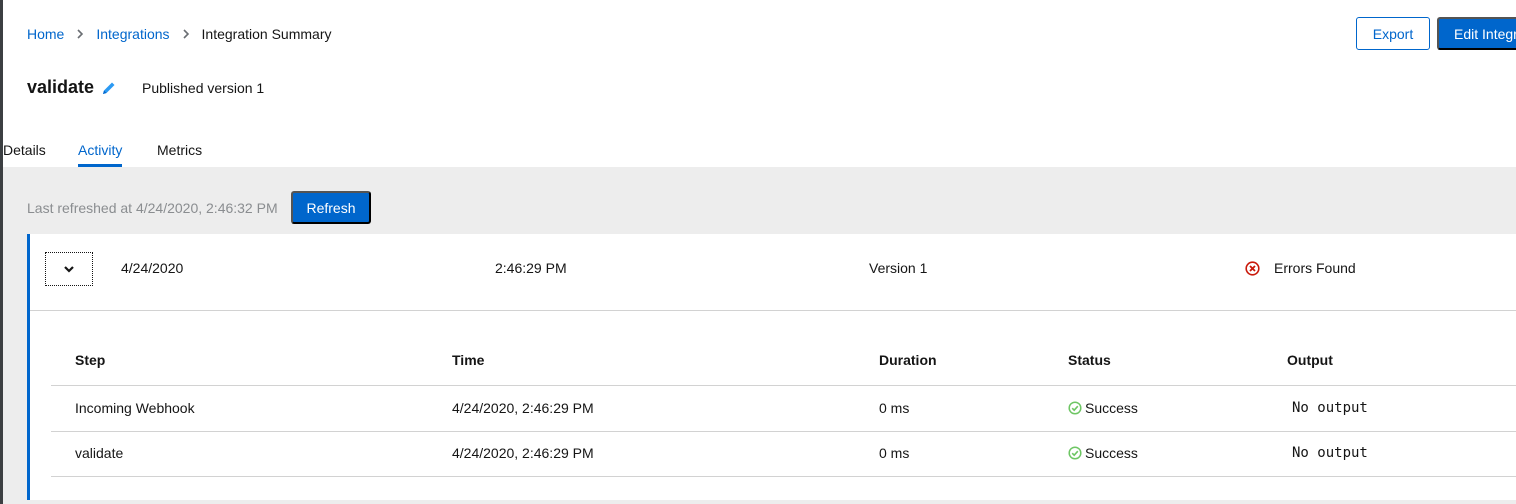 The image size is (1516, 504). What do you see at coordinates (109, 88) in the screenshot?
I see `pencil-icon` at bounding box center [109, 88].